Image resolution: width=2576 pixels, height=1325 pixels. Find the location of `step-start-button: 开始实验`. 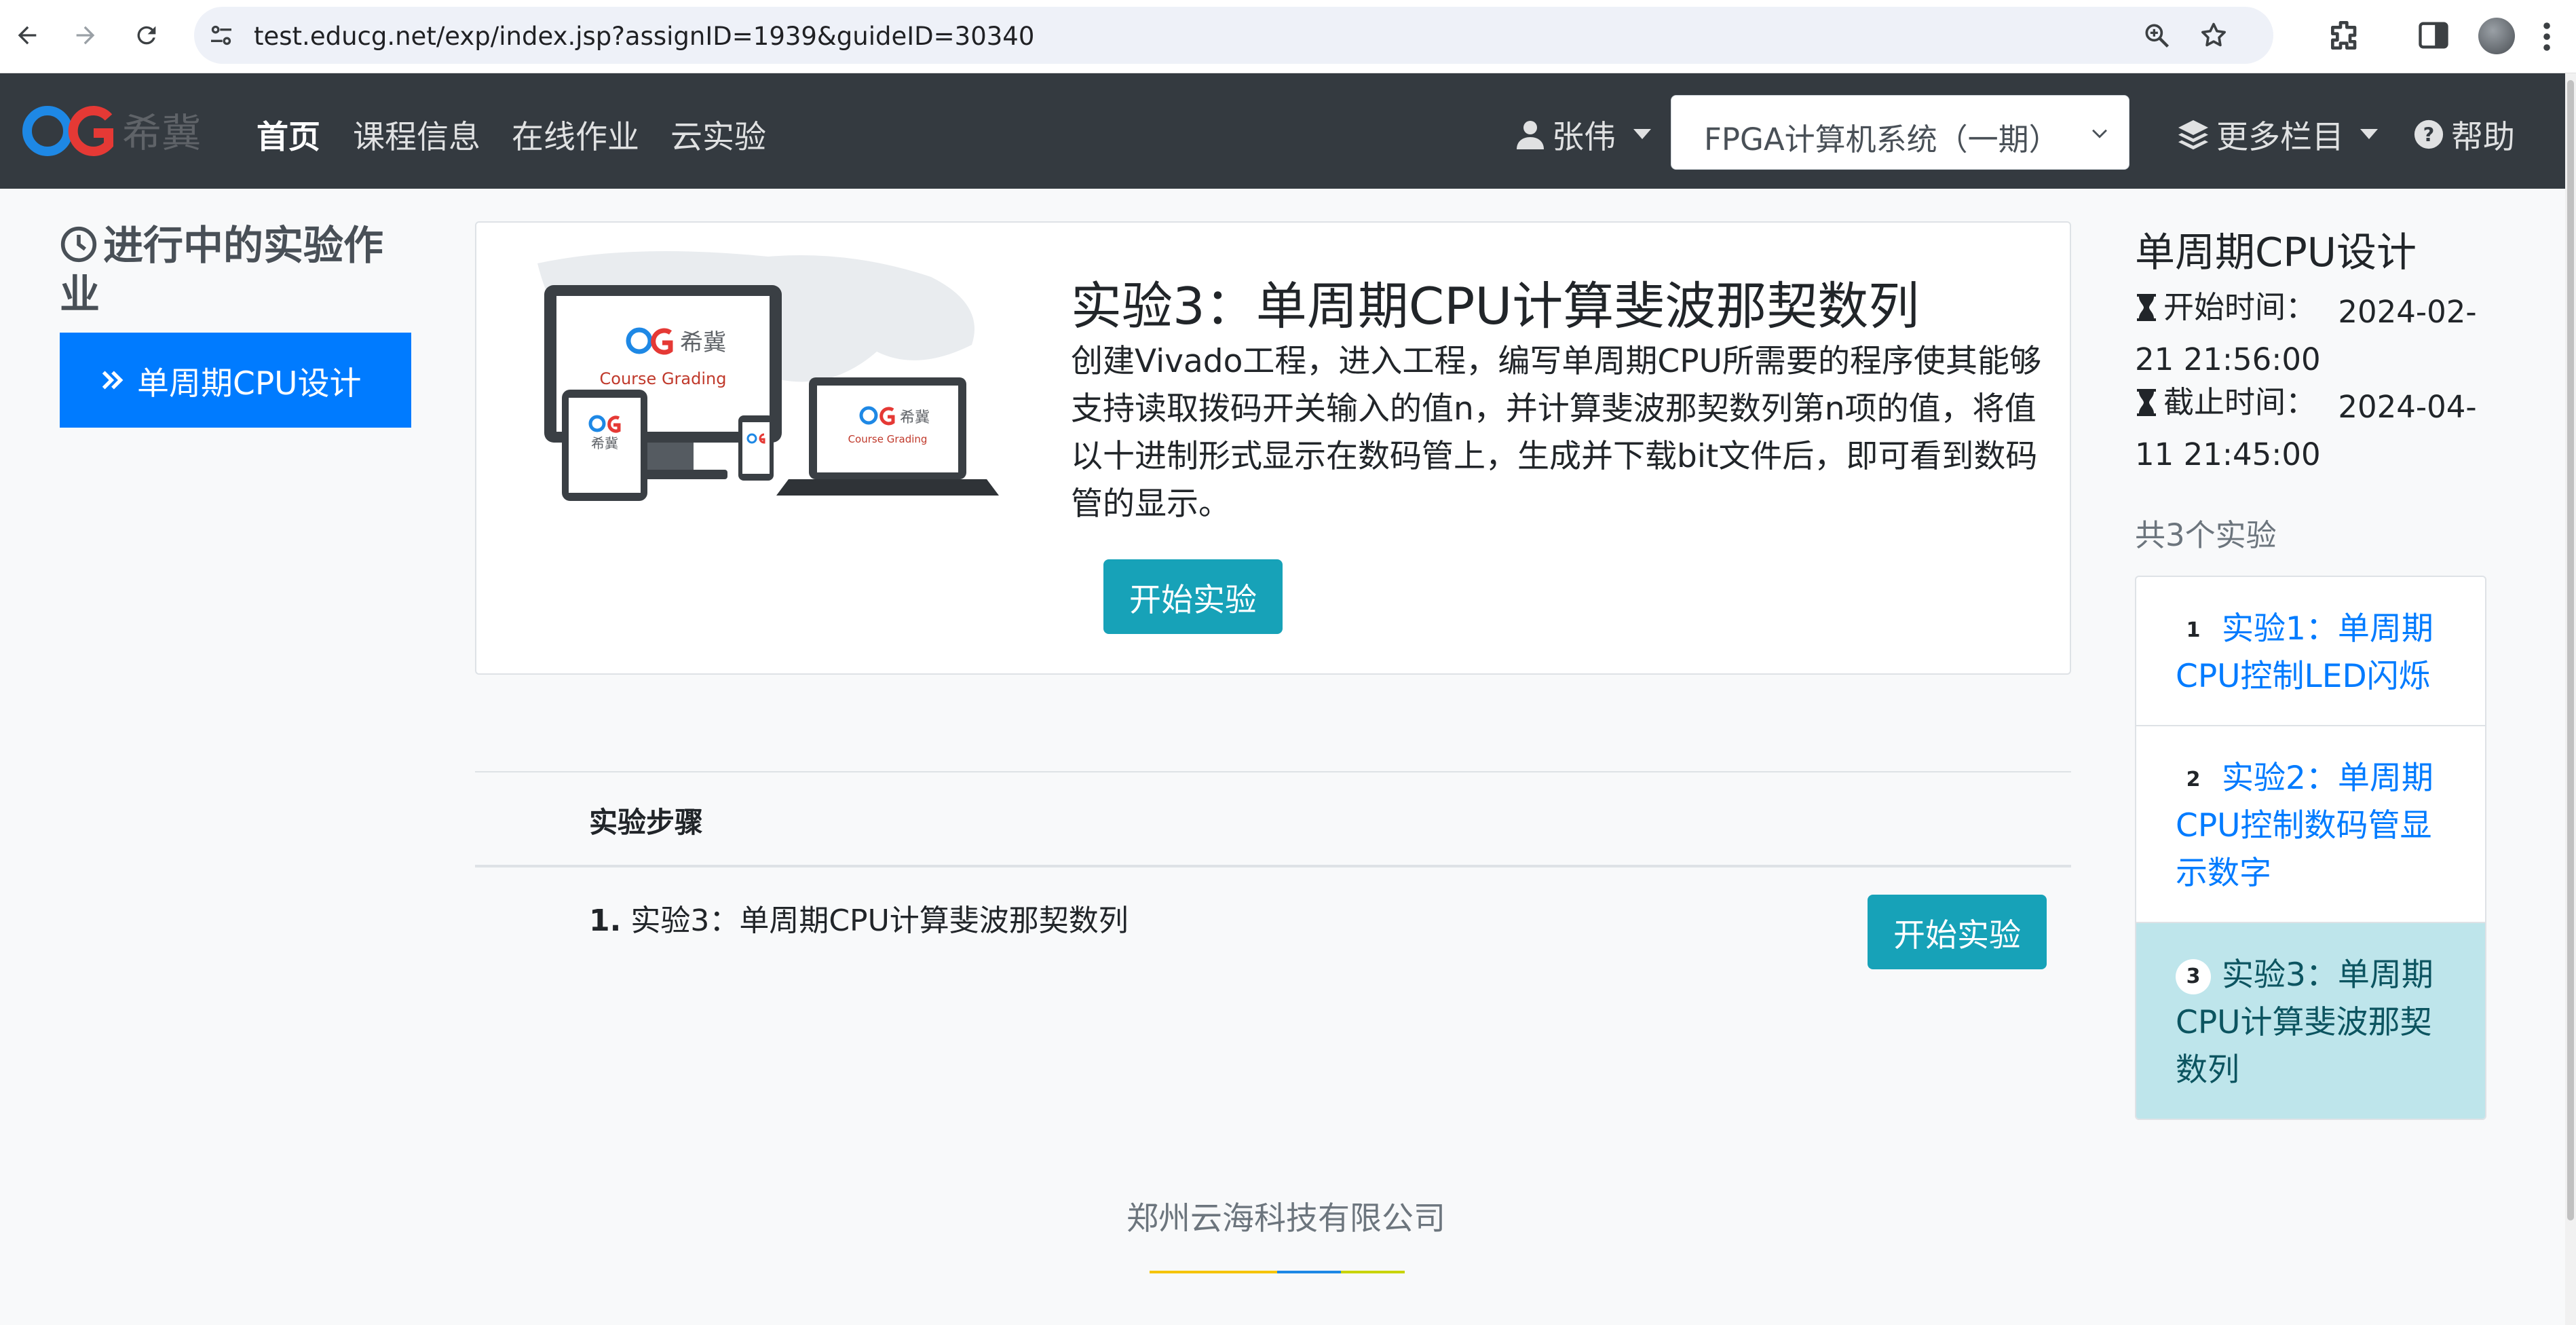

step-start-button: 开始实验 is located at coordinates (1958, 932).